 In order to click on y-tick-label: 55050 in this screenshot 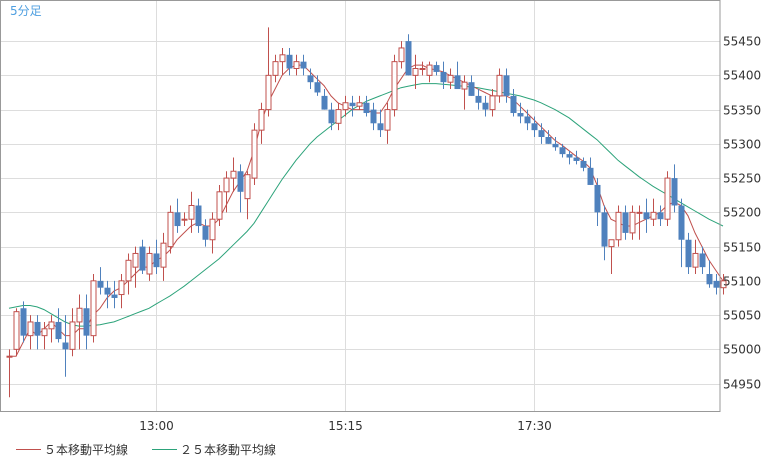, I will do `click(742, 316)`.